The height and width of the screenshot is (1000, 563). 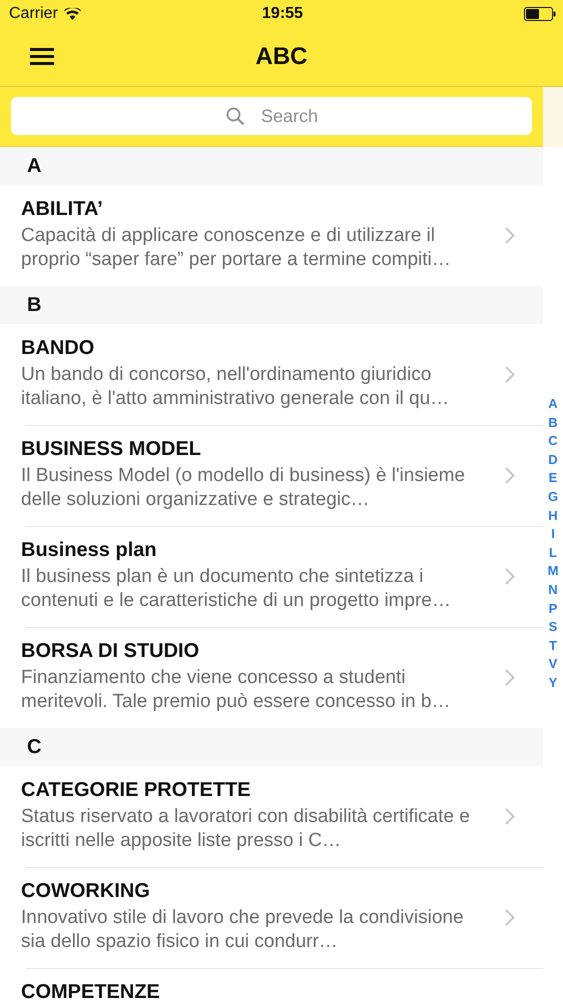 I want to click on section-header: B, so click(x=271, y=305).